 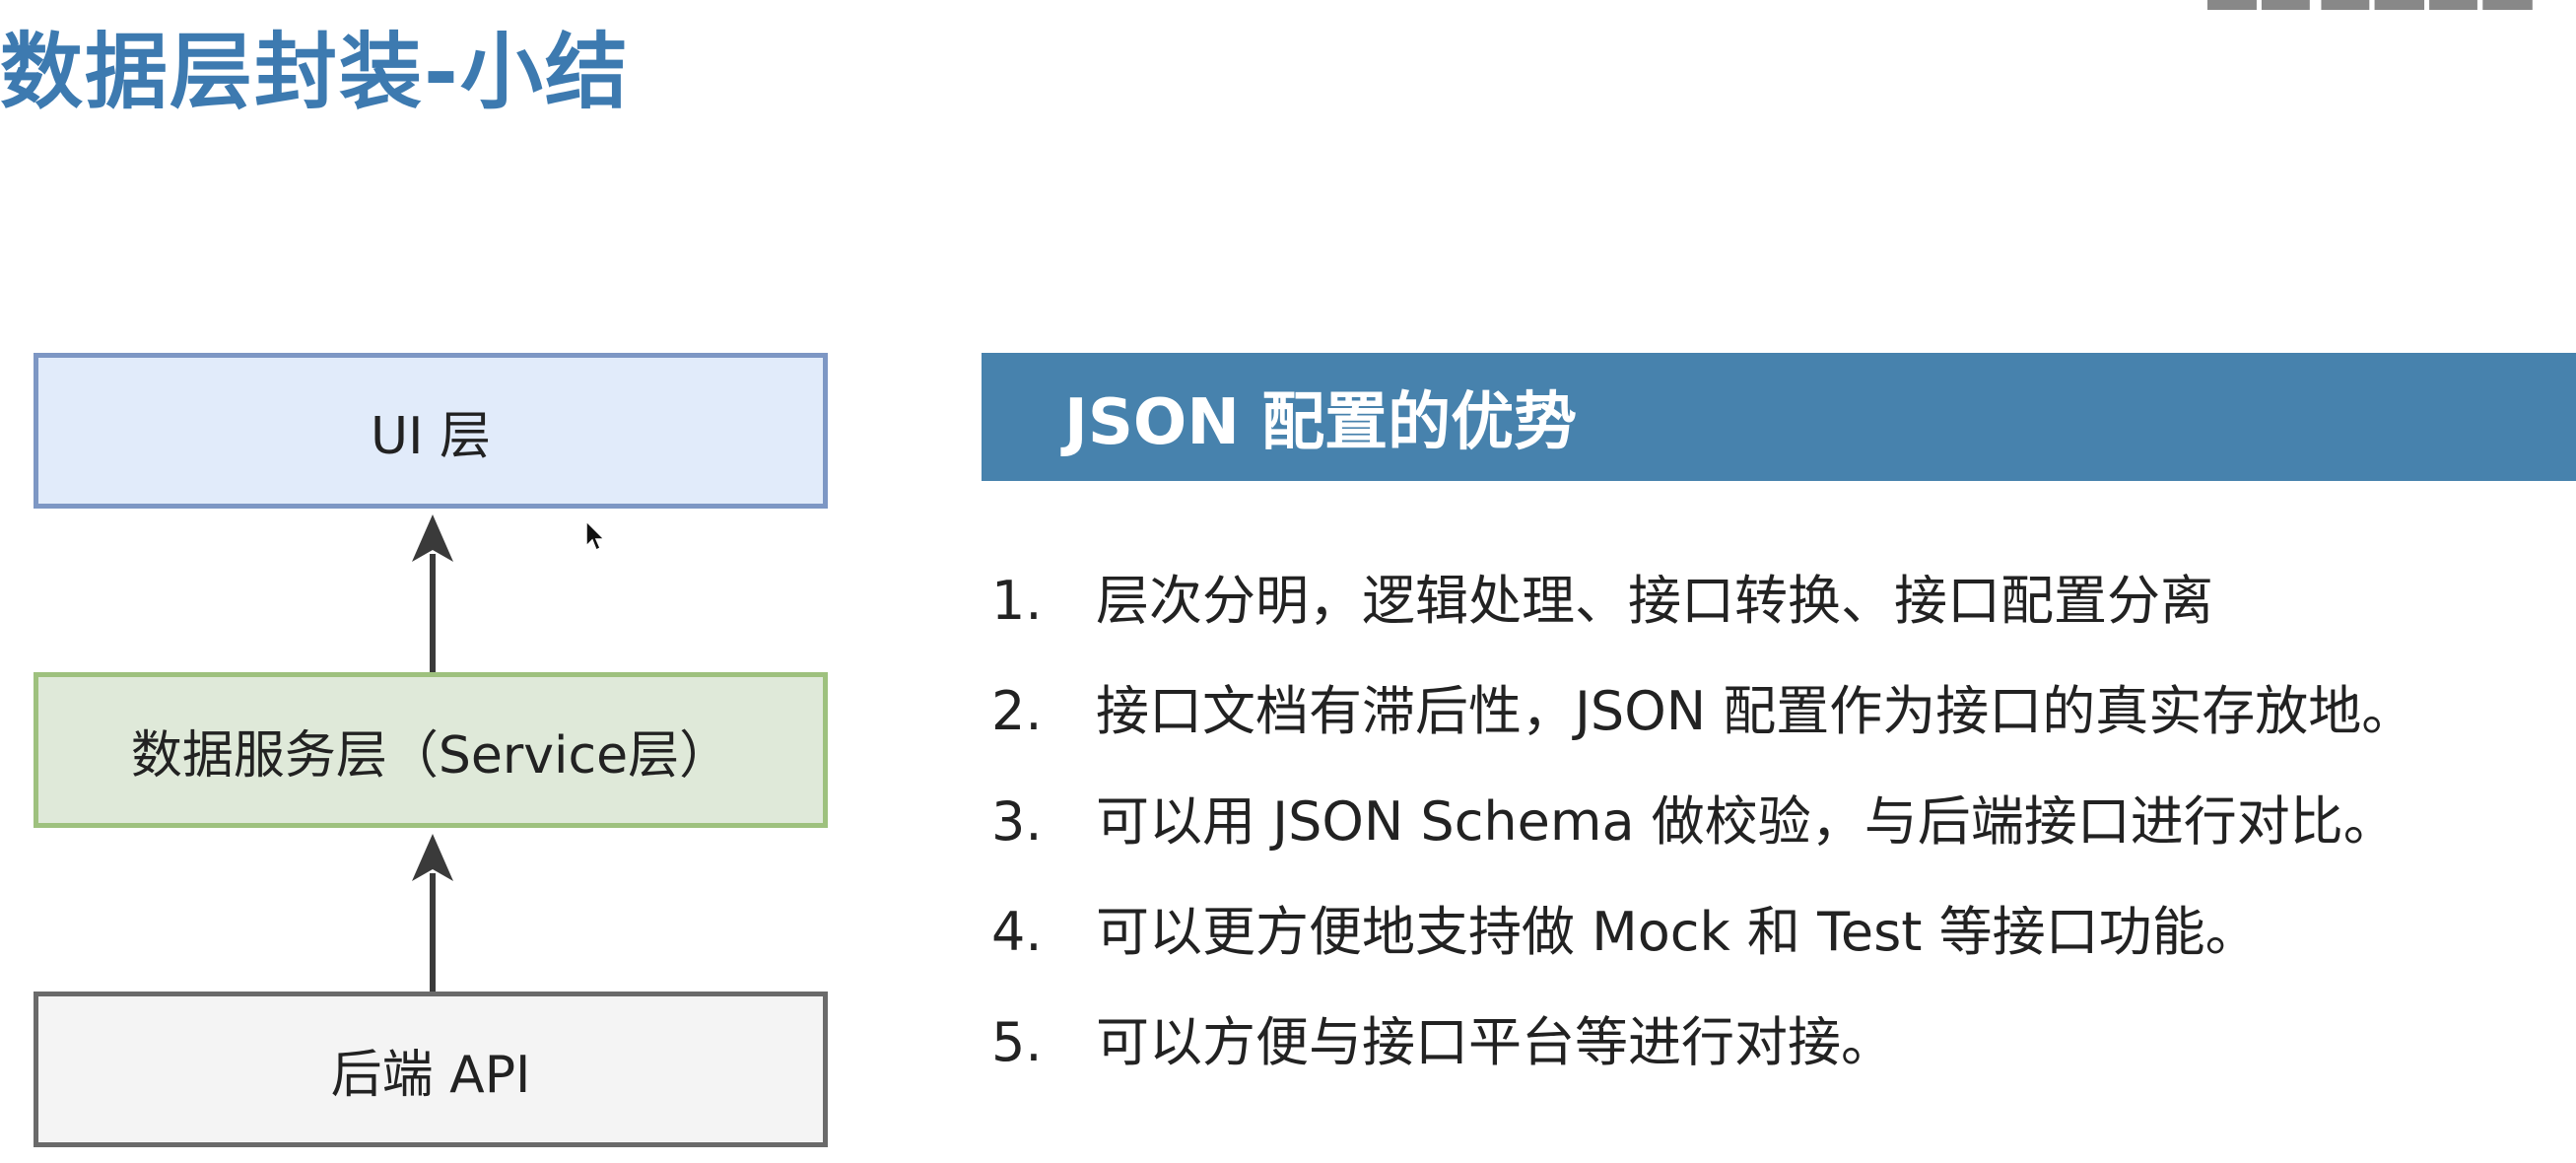 I want to click on advantages-header: JSON 配置的优势, so click(x=1779, y=417).